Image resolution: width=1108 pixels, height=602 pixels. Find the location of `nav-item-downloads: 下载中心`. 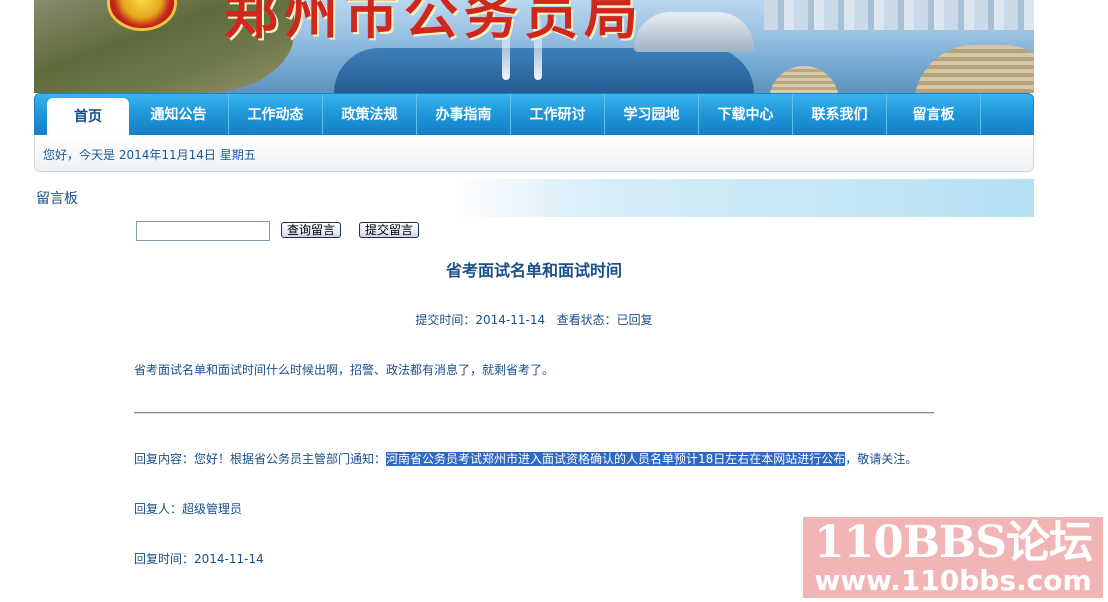

nav-item-downloads: 下载中心 is located at coordinates (746, 115).